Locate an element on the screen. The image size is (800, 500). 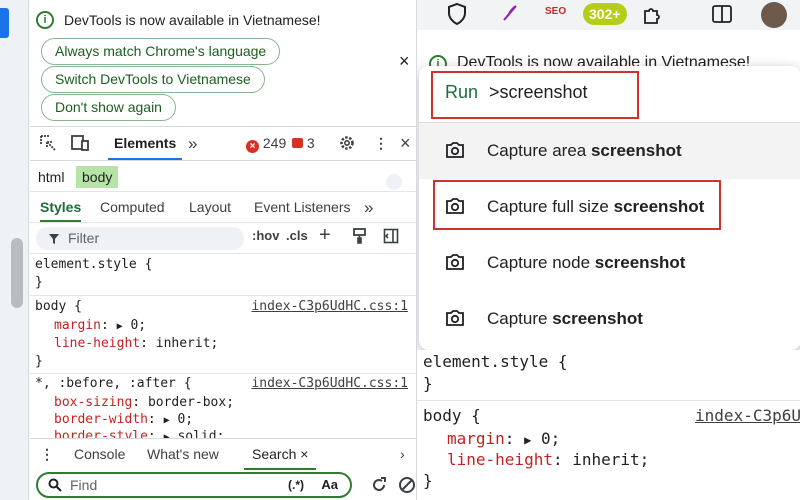
filter-placeholder: Filter is located at coordinates (84, 238).